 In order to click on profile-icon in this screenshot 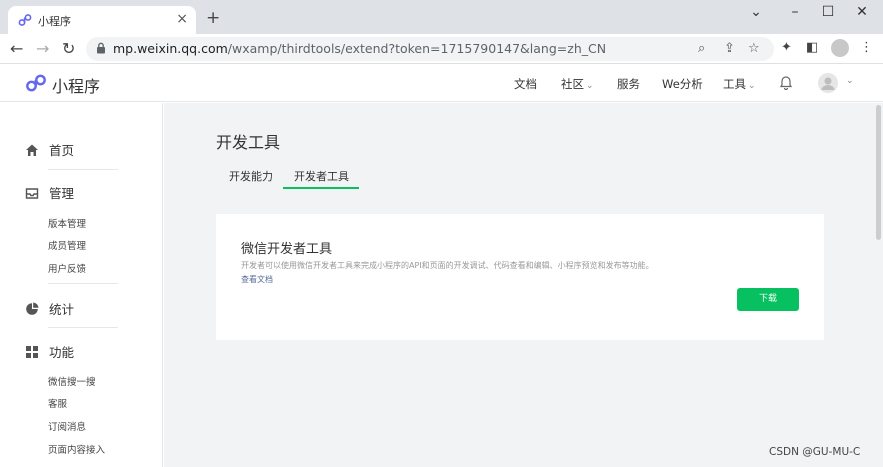, I will do `click(840, 48)`.